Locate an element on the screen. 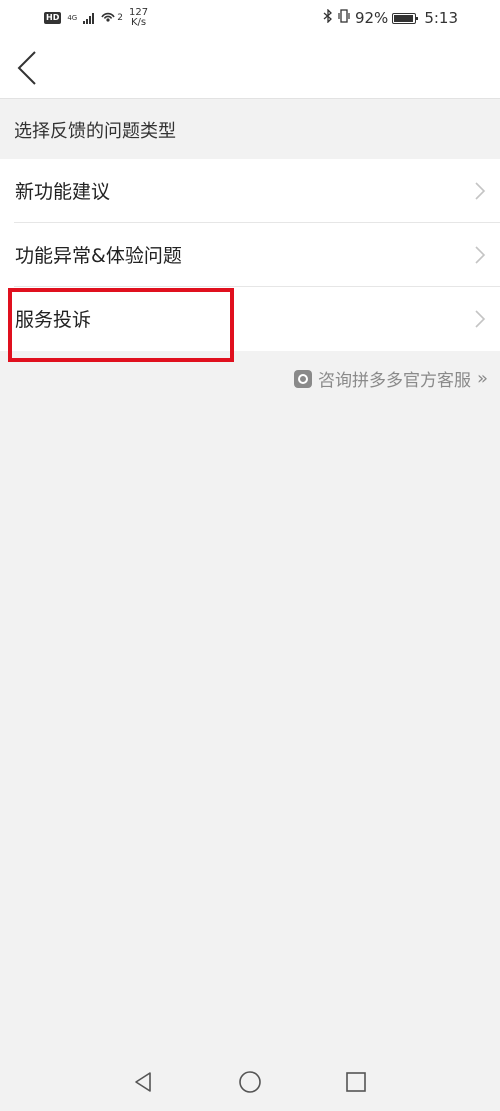 Image resolution: width=500 pixels, height=1111 pixels. status-bar-right: 92% 5:13 is located at coordinates (390, 17).